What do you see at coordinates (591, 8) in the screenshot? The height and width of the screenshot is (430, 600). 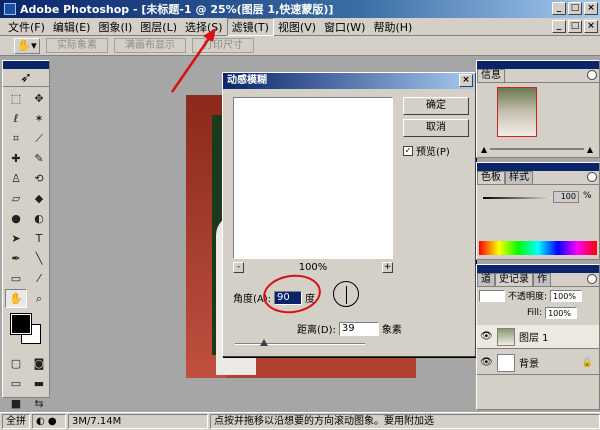 I see `close-button: ×` at bounding box center [591, 8].